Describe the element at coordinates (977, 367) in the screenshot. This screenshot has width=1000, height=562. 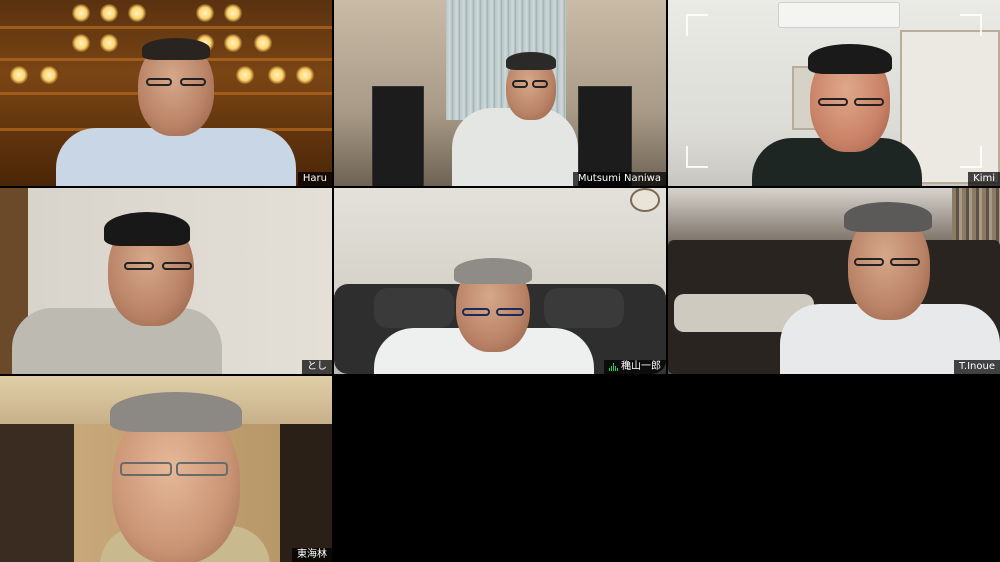
I see `participant-name-label: T.Inoue` at that location.